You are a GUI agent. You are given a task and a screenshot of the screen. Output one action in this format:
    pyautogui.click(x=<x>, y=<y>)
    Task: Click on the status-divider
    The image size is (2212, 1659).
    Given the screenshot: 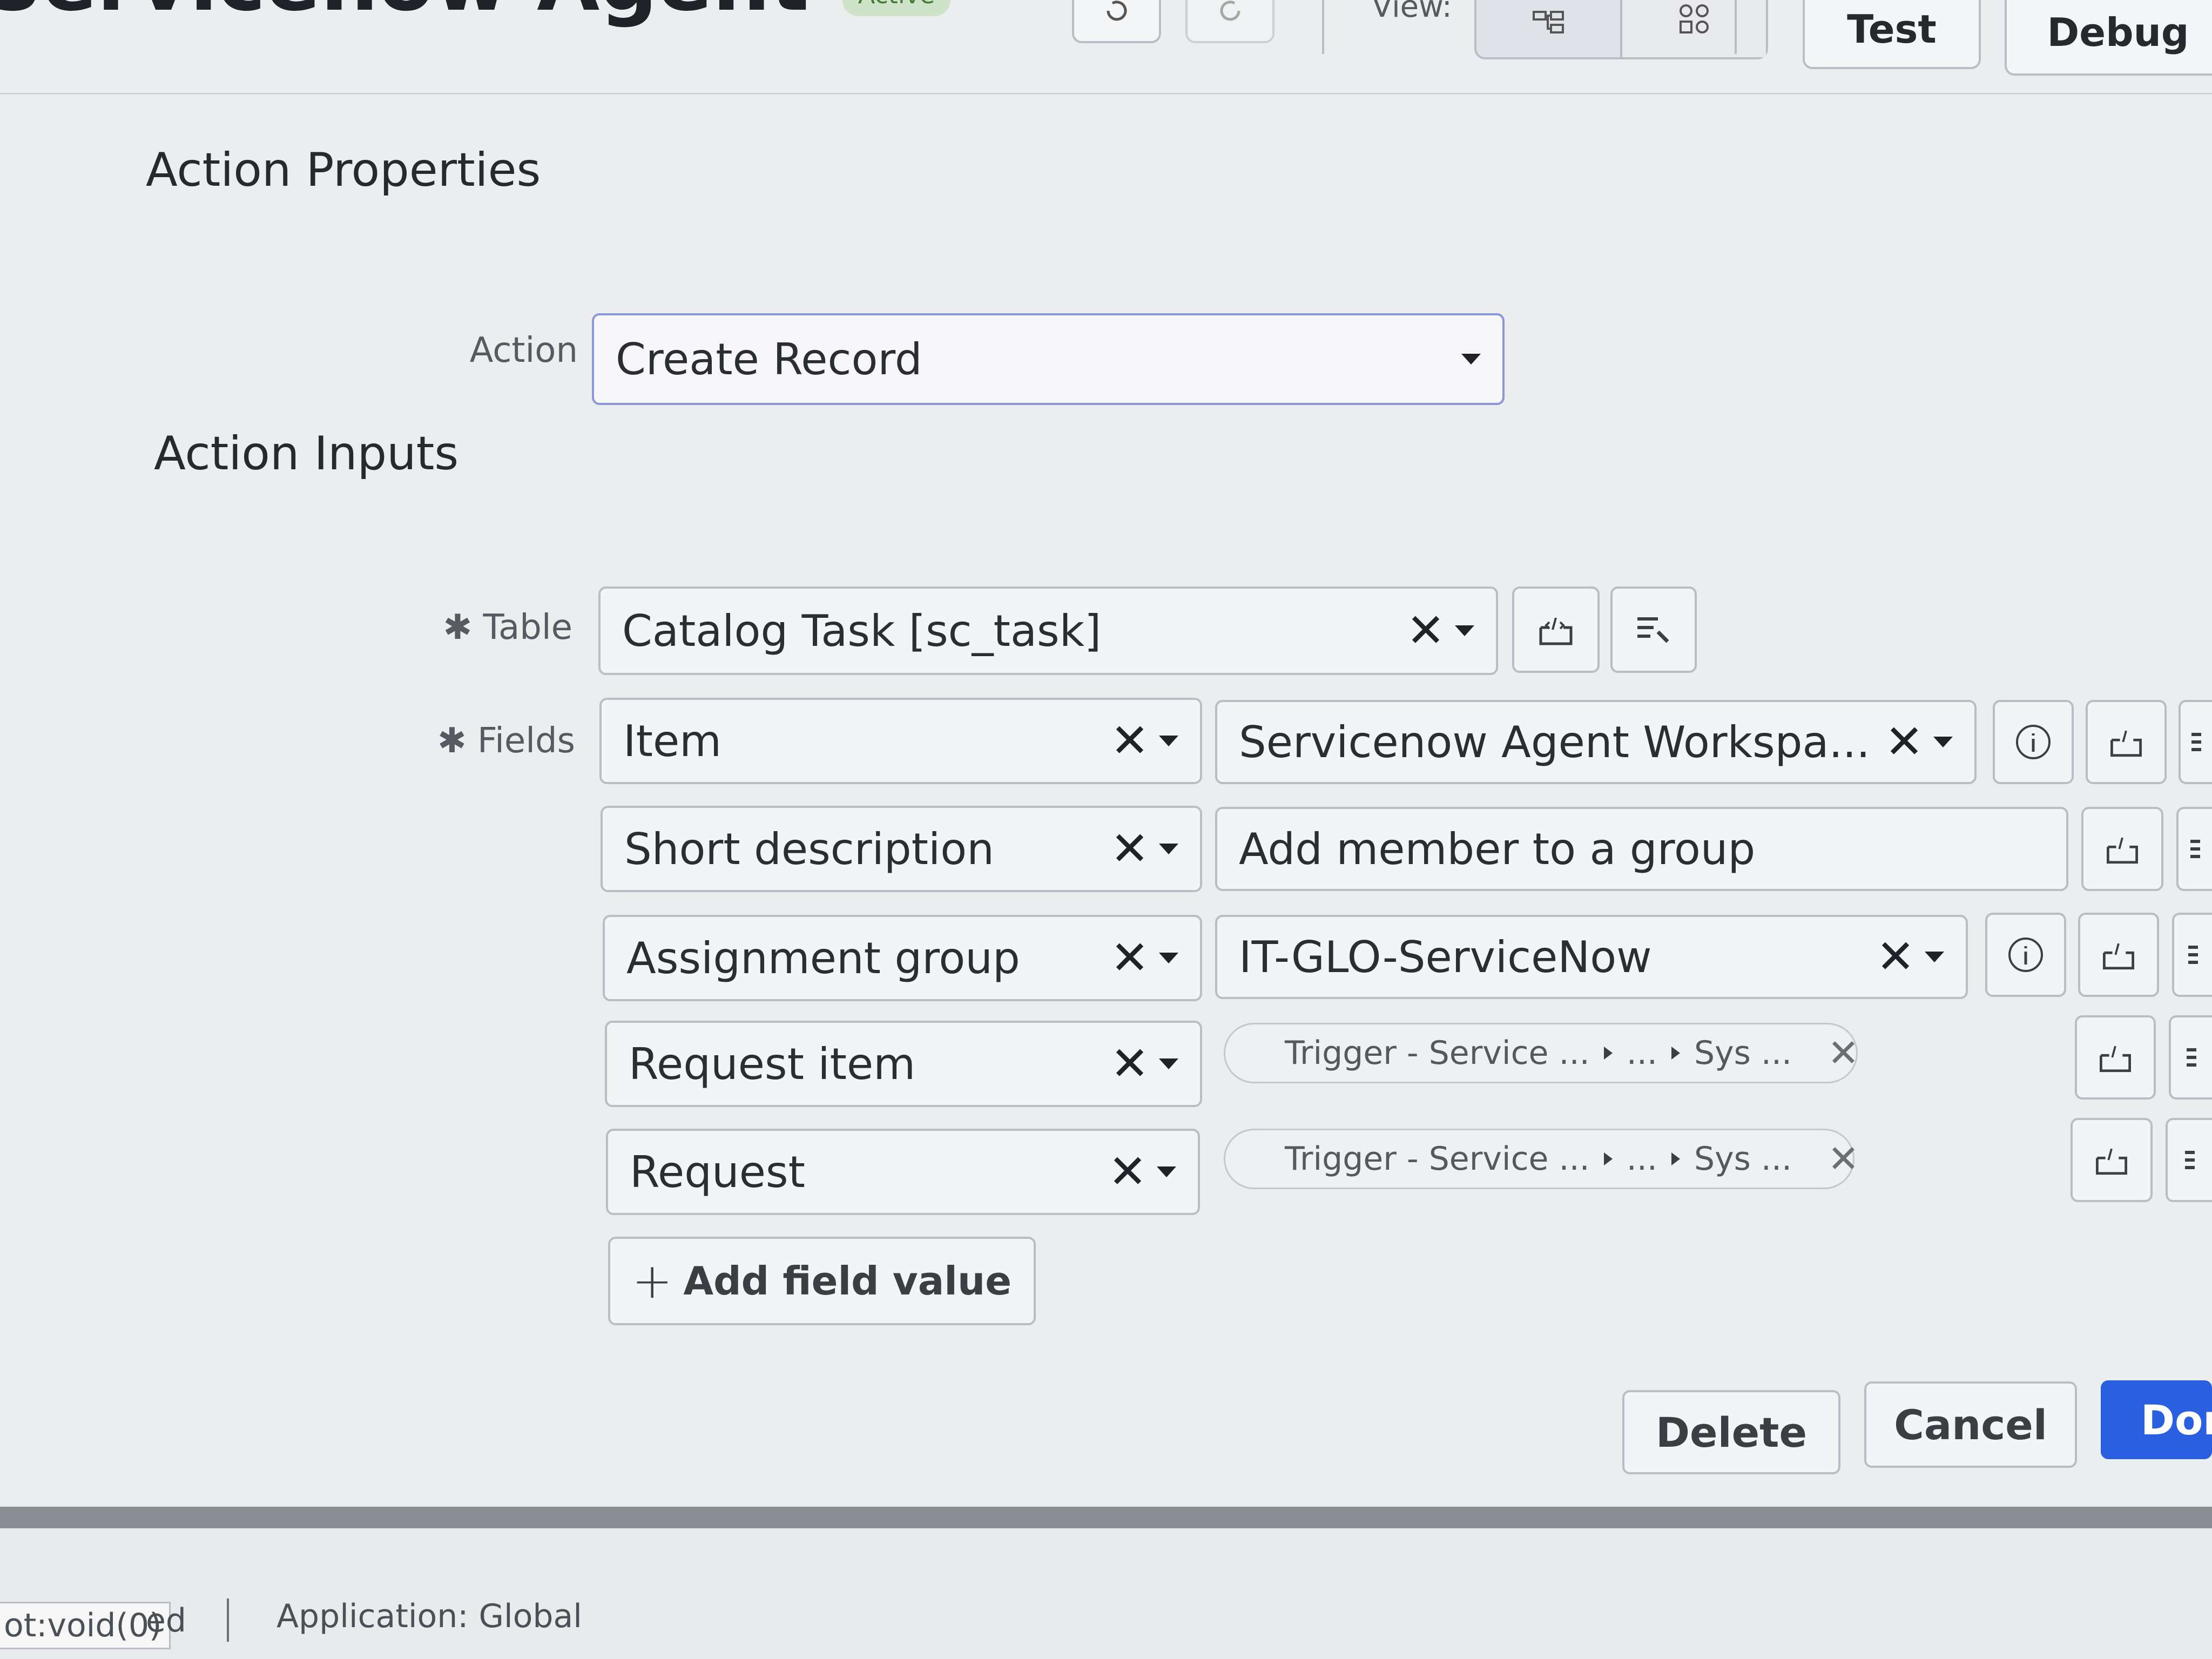 What is the action you would take?
    pyautogui.click(x=228, y=1620)
    